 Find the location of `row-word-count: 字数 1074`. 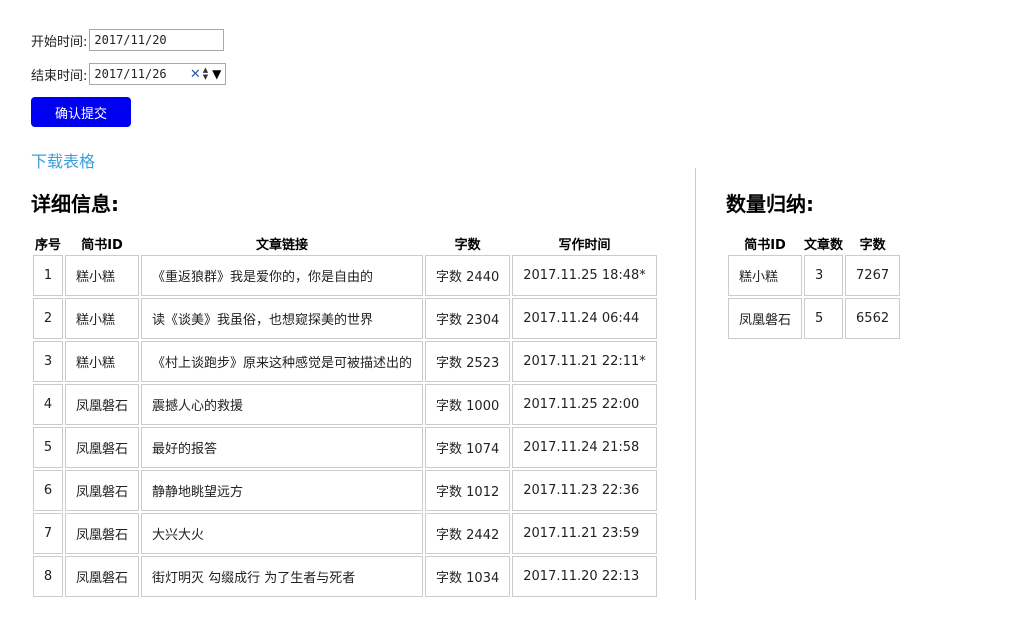

row-word-count: 字数 1074 is located at coordinates (468, 447).